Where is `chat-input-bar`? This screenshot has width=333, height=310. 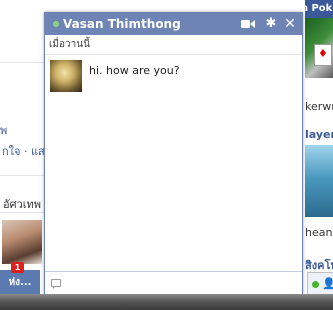 chat-input-bar is located at coordinates (173, 283).